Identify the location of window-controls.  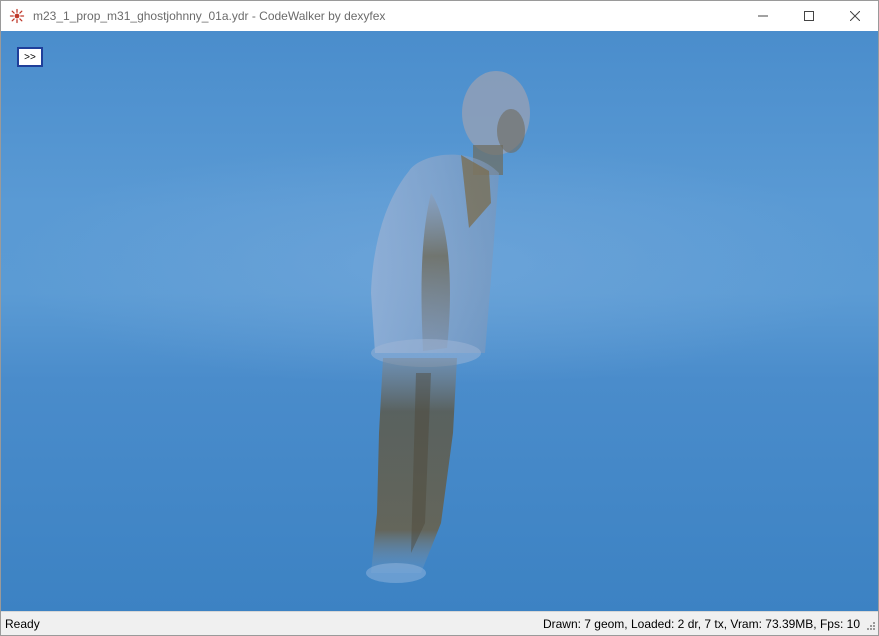
(809, 16).